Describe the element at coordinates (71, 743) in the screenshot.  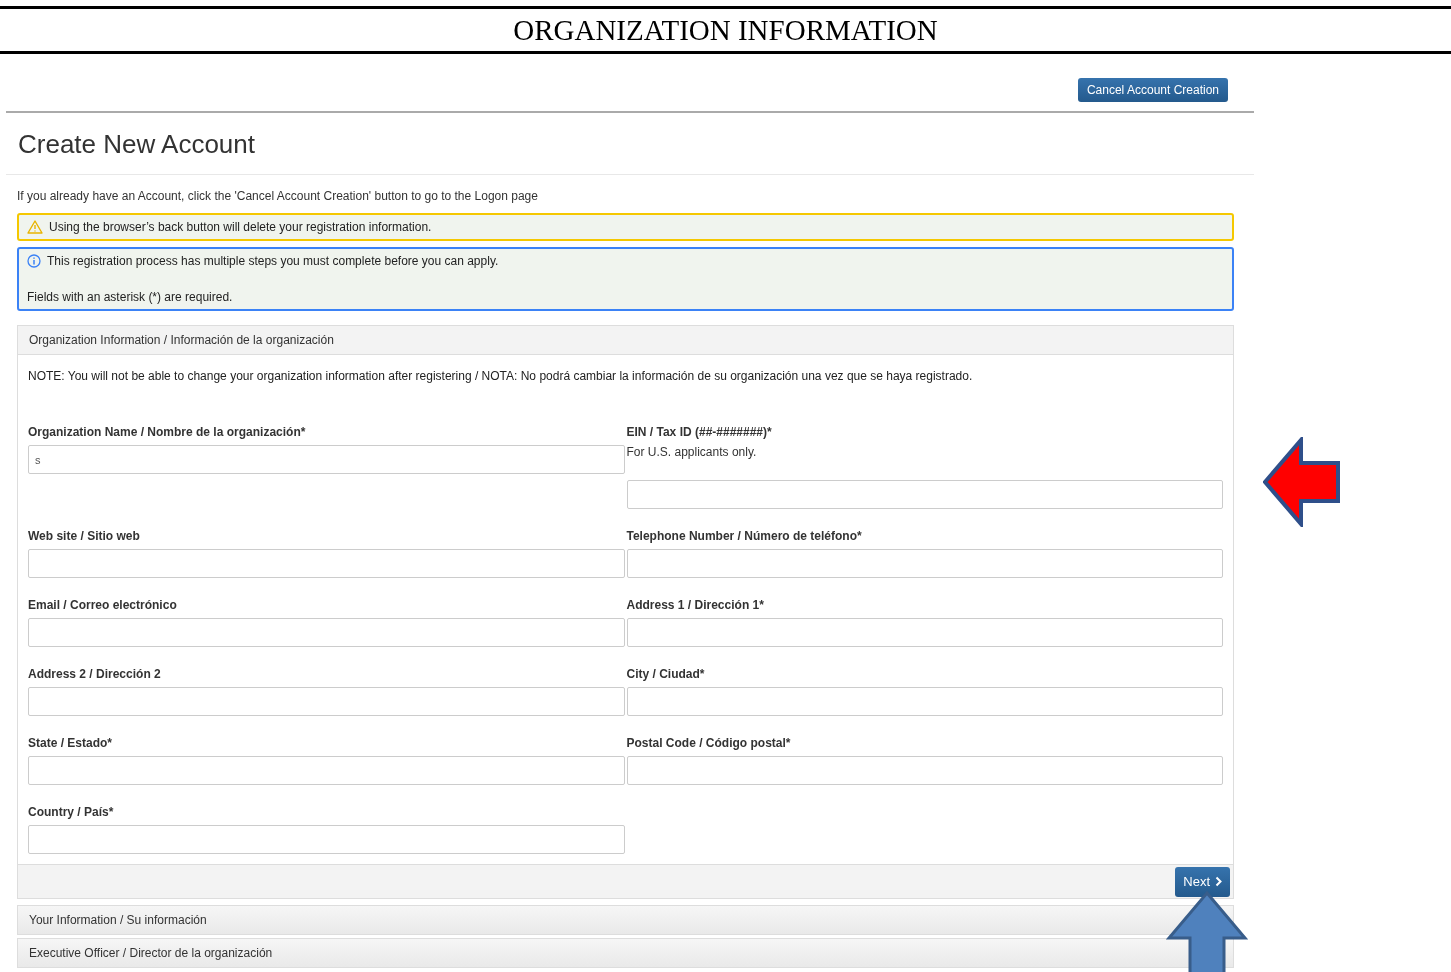
I see `field-label: State / Estado*` at that location.